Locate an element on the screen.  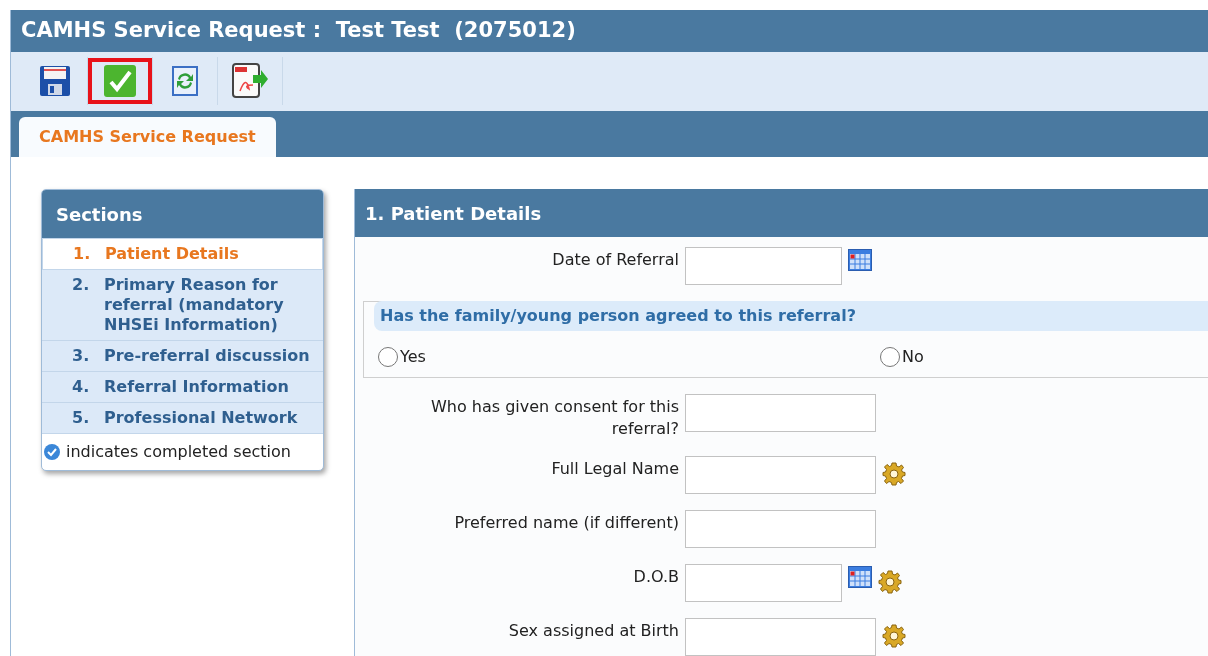
refresh-icon is located at coordinates (185, 81).